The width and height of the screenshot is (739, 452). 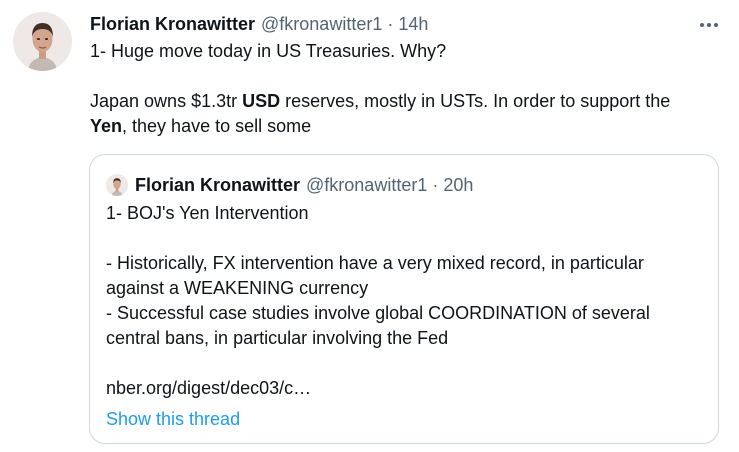 I want to click on bold-text: USD, so click(x=261, y=101).